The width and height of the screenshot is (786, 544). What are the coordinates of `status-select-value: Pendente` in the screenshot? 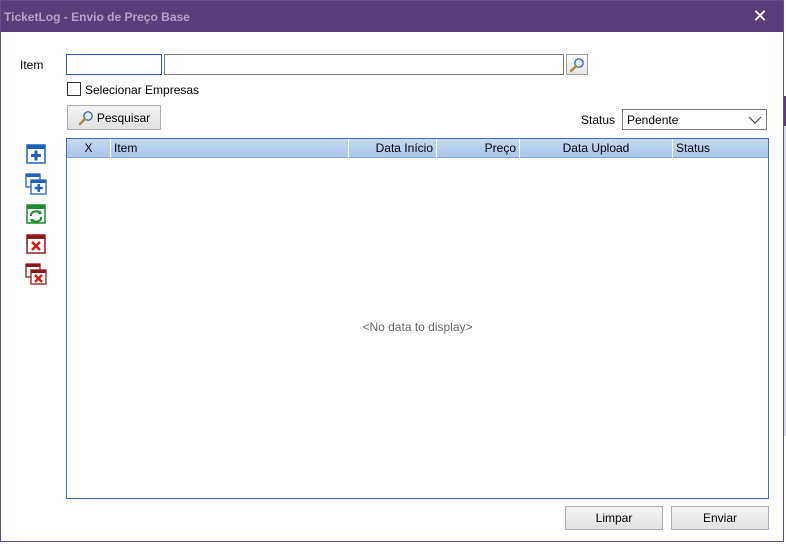 It's located at (653, 120).